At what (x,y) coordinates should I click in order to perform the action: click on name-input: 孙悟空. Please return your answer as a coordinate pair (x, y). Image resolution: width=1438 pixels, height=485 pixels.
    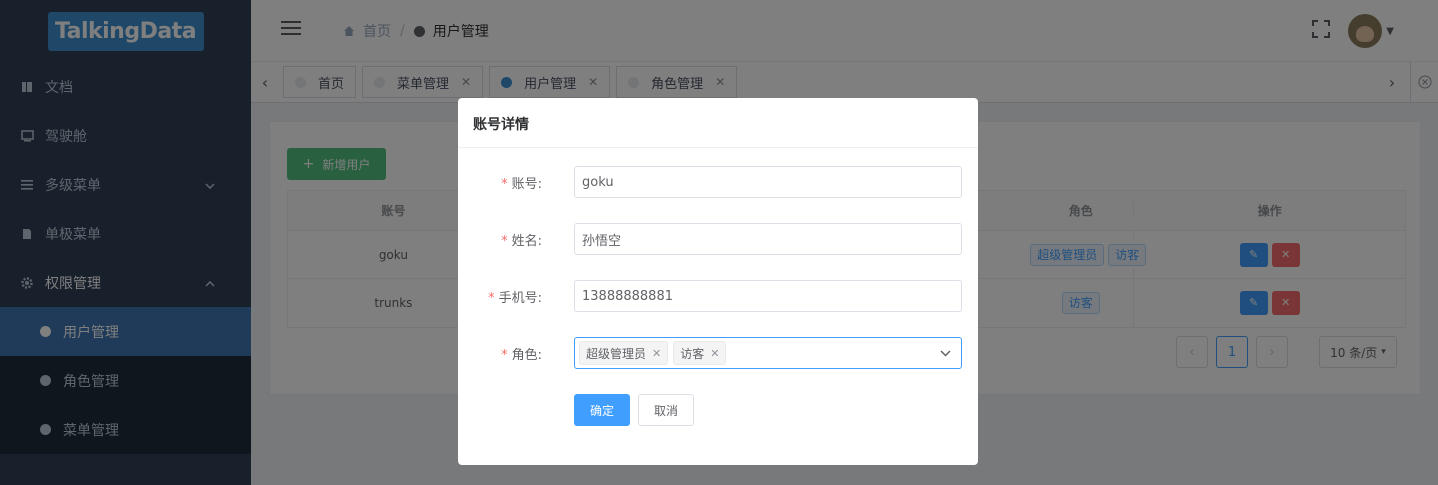
    Looking at the image, I should click on (768, 239).